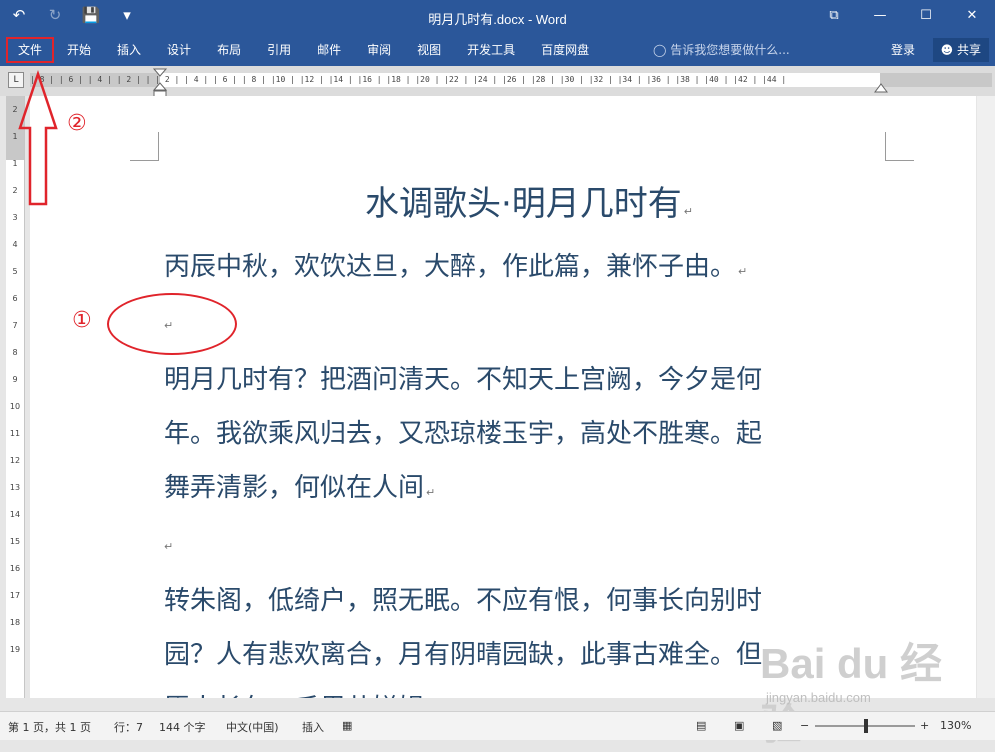  Describe the element at coordinates (379, 50) in the screenshot. I see `tab-review: 审阅` at that location.